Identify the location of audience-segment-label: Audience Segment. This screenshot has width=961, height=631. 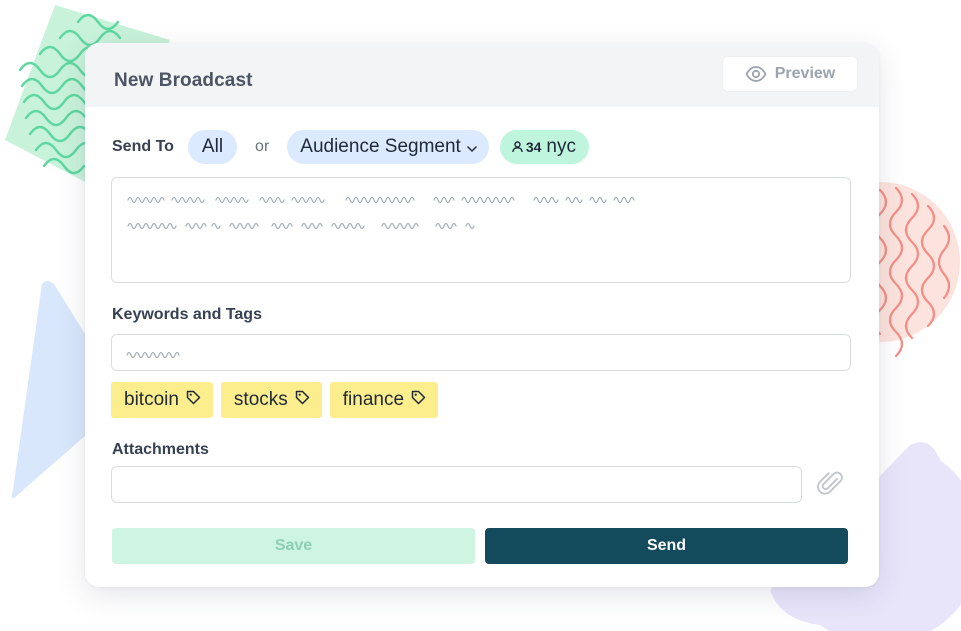
(380, 146).